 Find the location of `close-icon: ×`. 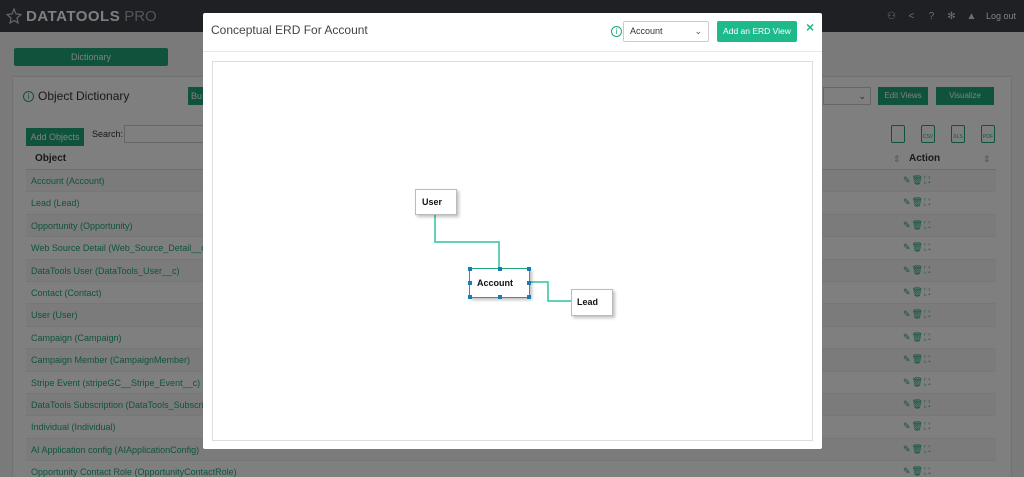

close-icon: × is located at coordinates (810, 27).